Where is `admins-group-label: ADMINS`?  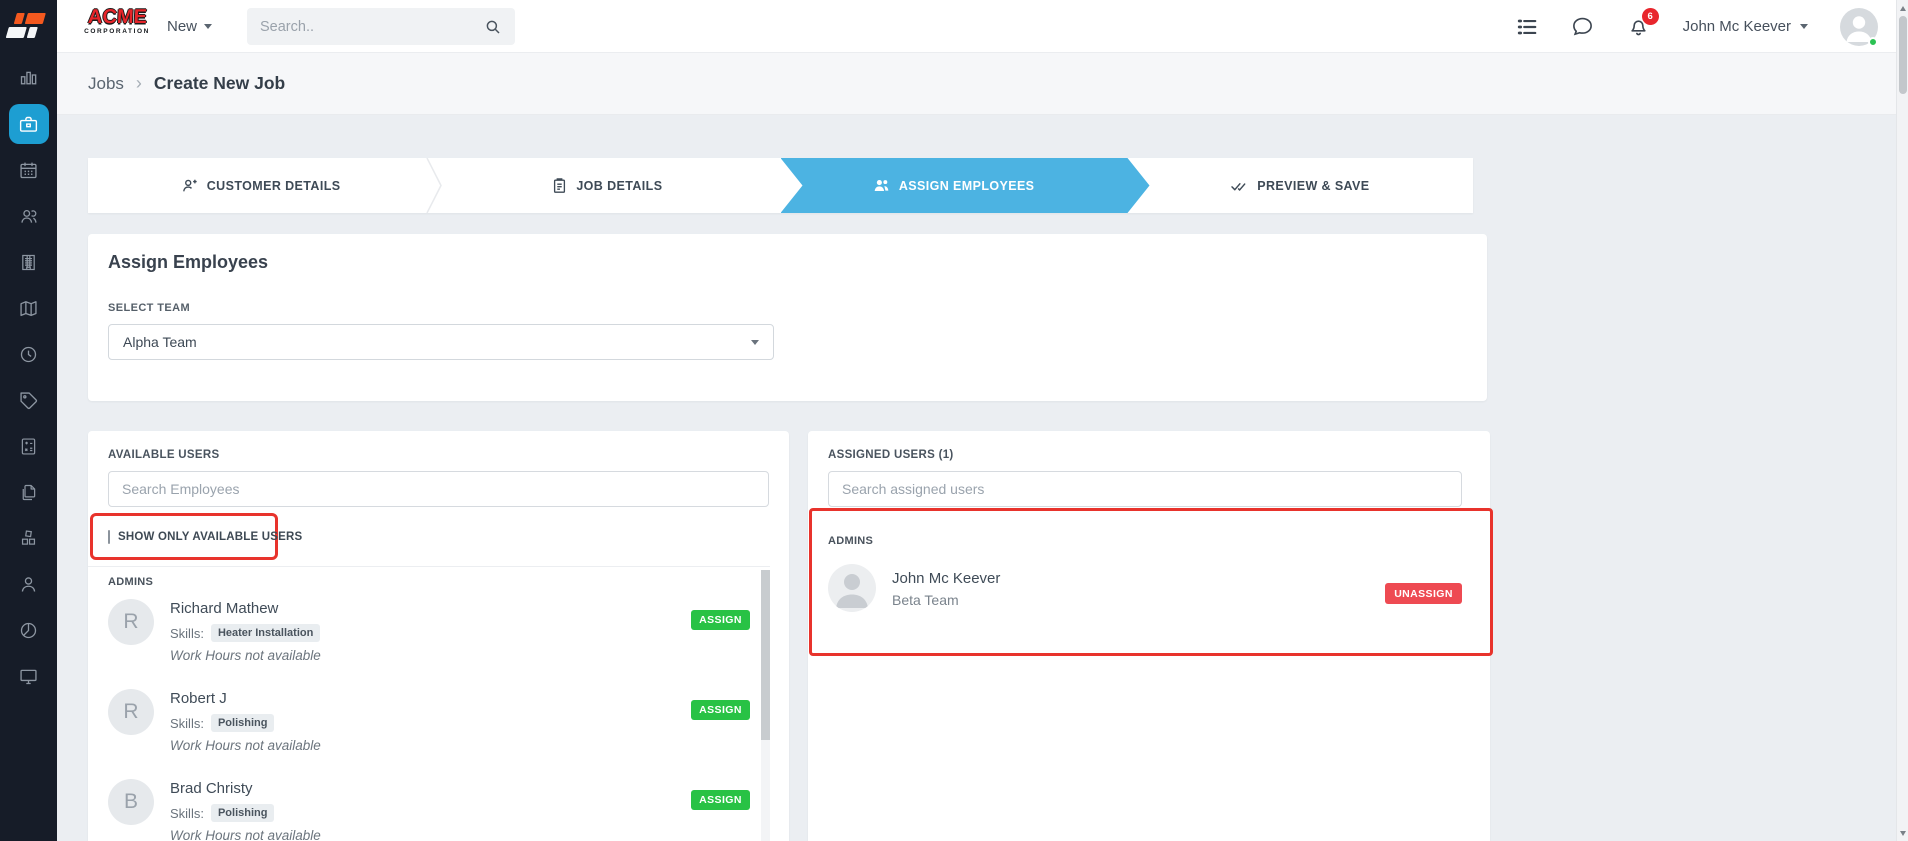 admins-group-label: ADMINS is located at coordinates (851, 541).